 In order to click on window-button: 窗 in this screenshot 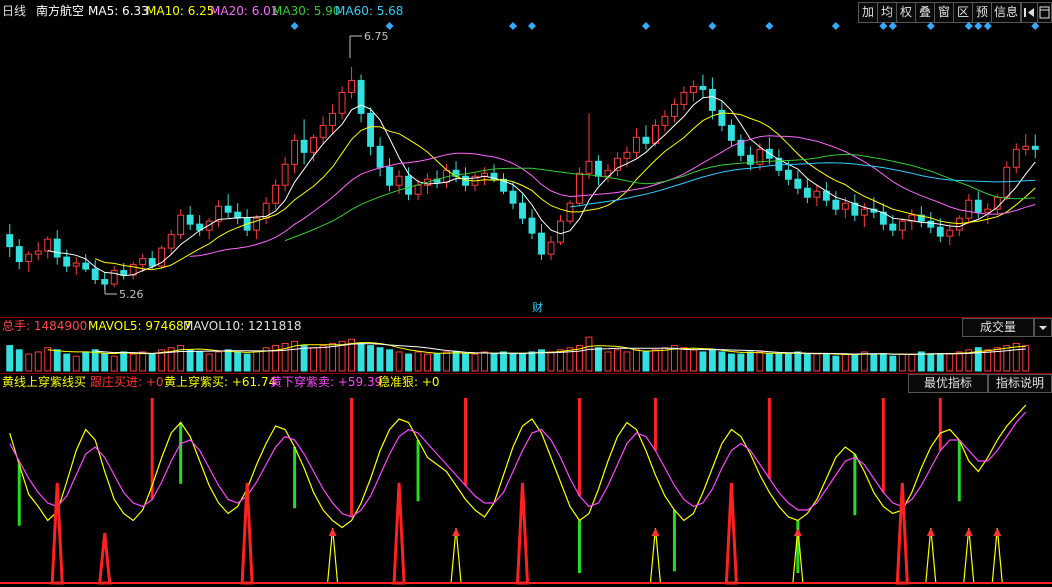, I will do `click(944, 12)`.